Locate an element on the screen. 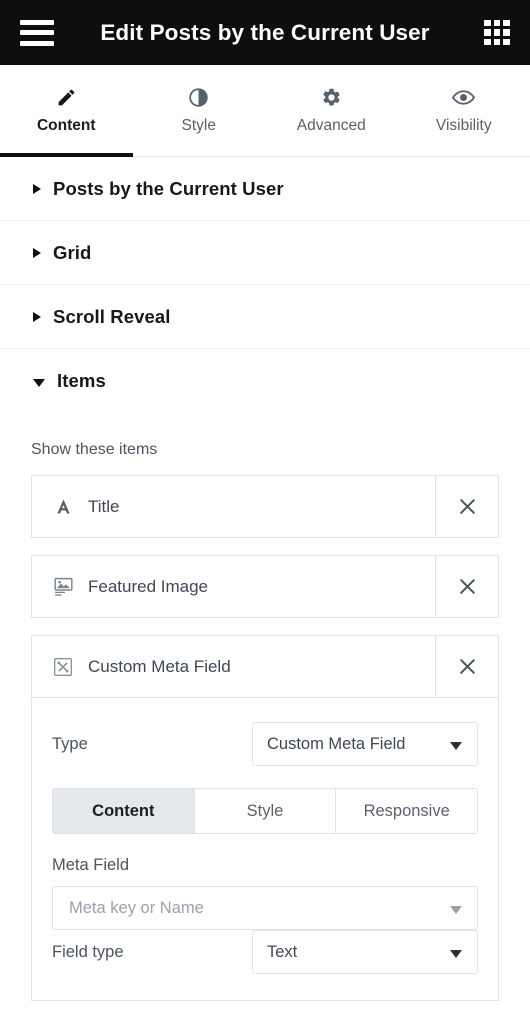 This screenshot has height=1024, width=530. settings-tab-group: Content Style Responsive is located at coordinates (265, 811).